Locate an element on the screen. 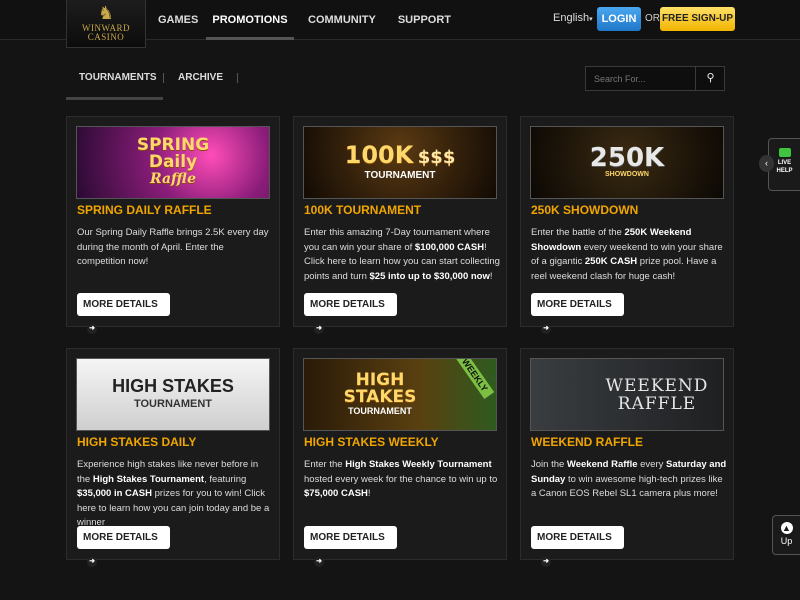 The height and width of the screenshot is (600, 800). nav-games: GAMES is located at coordinates (175, 20).